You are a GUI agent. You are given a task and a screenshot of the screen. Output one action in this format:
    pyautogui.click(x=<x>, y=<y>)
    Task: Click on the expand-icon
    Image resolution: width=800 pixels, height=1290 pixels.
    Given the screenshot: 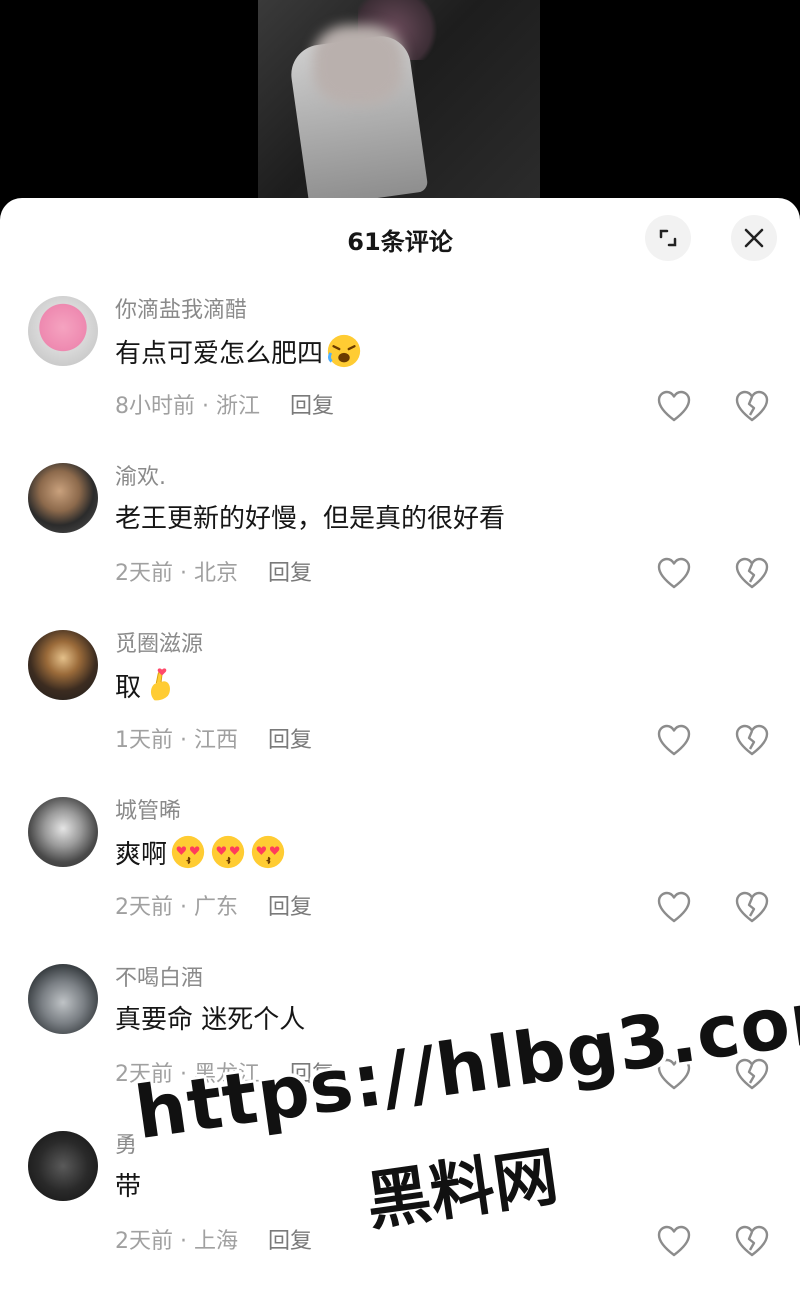 What is the action you would take?
    pyautogui.click(x=668, y=238)
    